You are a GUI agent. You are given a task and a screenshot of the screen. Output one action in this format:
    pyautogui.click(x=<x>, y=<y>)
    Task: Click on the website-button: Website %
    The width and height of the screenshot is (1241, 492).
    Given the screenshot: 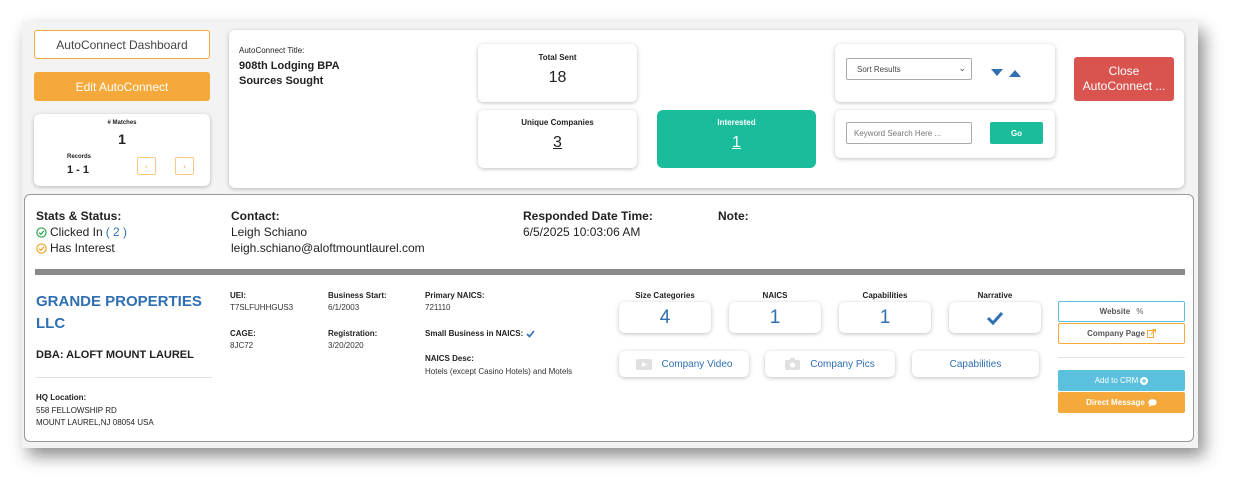 What is the action you would take?
    pyautogui.click(x=1121, y=311)
    